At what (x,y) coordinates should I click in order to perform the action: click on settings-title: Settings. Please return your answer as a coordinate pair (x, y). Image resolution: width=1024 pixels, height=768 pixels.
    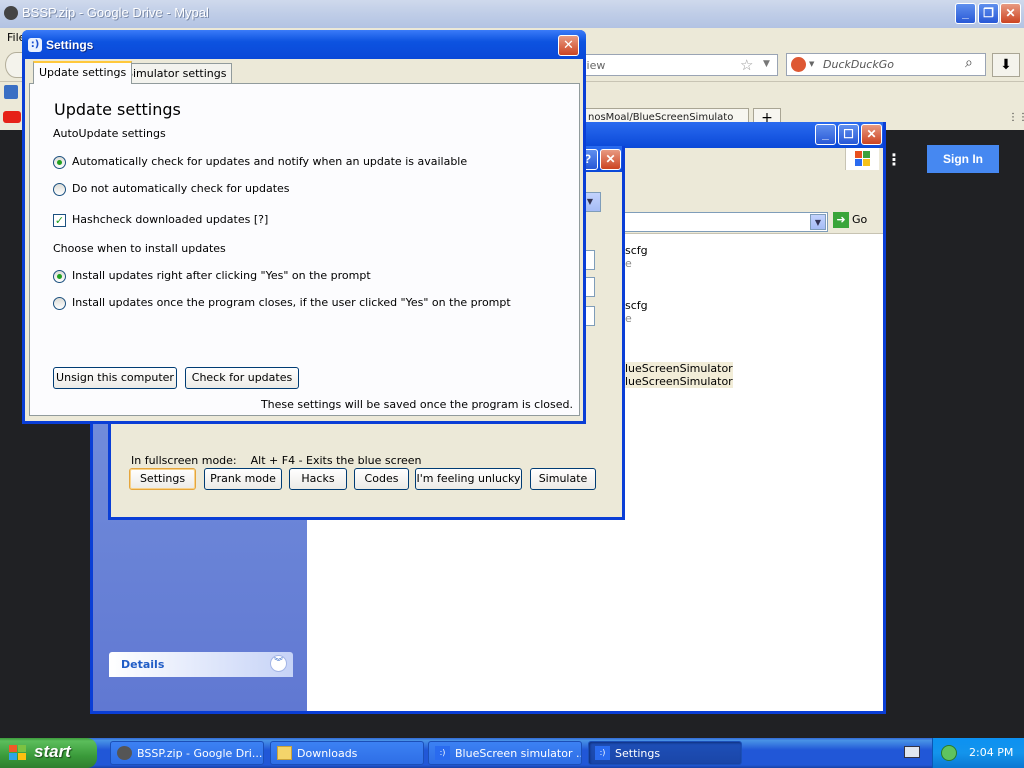
    Looking at the image, I should click on (70, 45).